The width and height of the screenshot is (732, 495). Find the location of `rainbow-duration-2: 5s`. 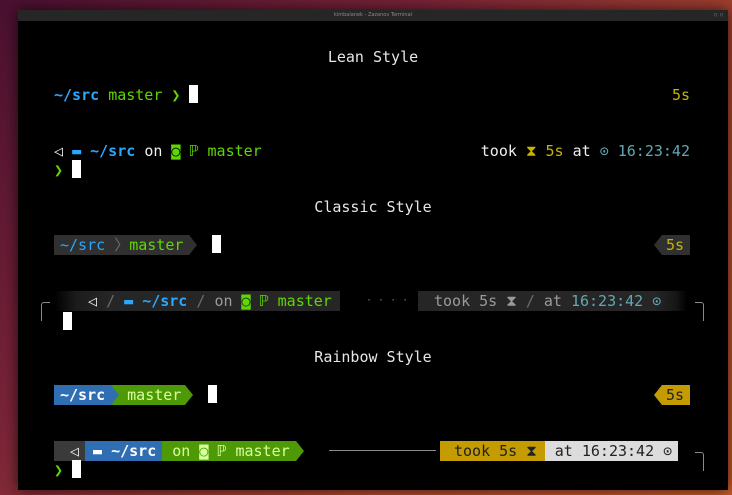

rainbow-duration-2: 5s is located at coordinates (508, 451).